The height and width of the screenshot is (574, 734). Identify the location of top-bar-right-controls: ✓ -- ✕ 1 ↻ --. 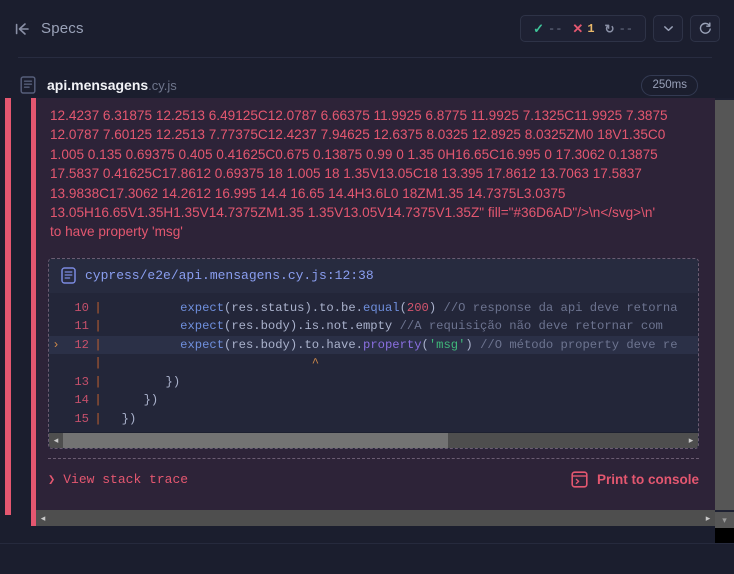
(620, 28).